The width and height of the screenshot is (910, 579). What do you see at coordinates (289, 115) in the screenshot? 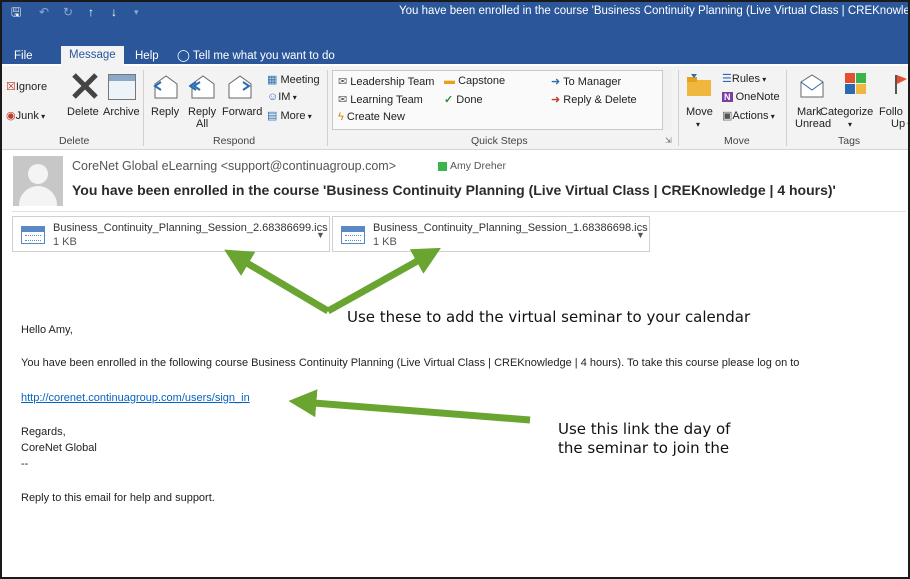
I see `more-respond-button: ▤ More ▾` at bounding box center [289, 115].